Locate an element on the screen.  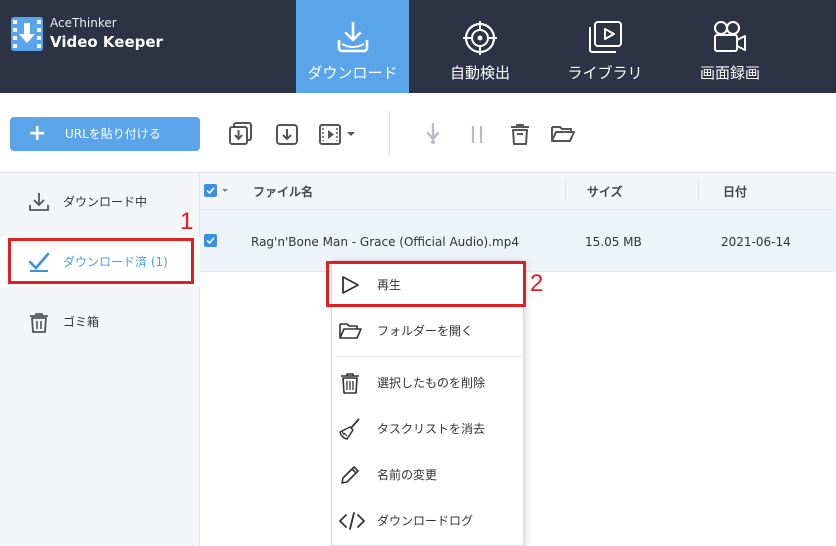
toolbar: + URLを貼り付ける is located at coordinates (418, 133).